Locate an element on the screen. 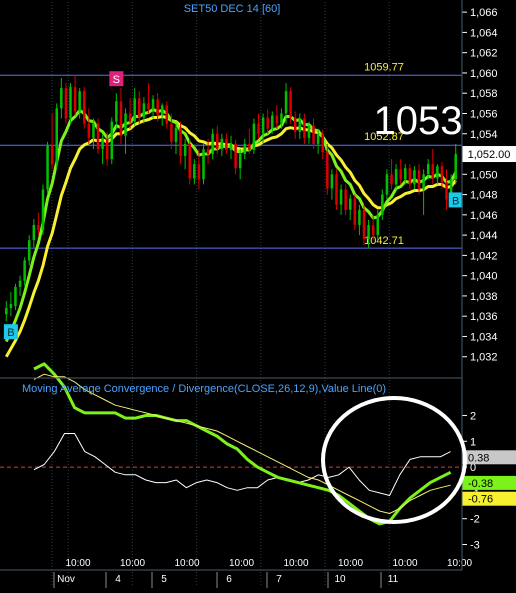 This screenshot has width=516, height=593. date-tick-label: 4 is located at coordinates (118, 579).